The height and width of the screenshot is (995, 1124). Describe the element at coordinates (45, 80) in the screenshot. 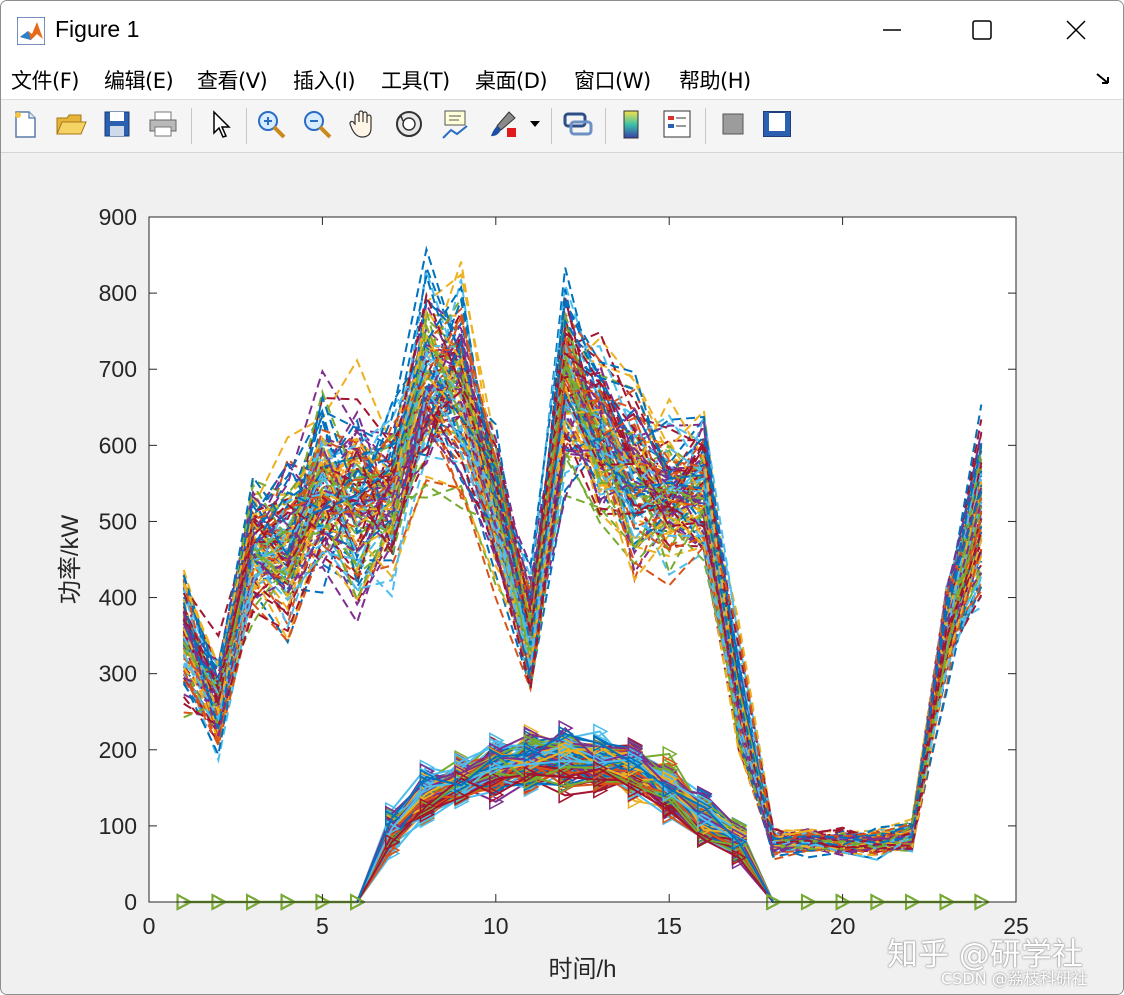

I see `menu-file: 文件(F)` at that location.